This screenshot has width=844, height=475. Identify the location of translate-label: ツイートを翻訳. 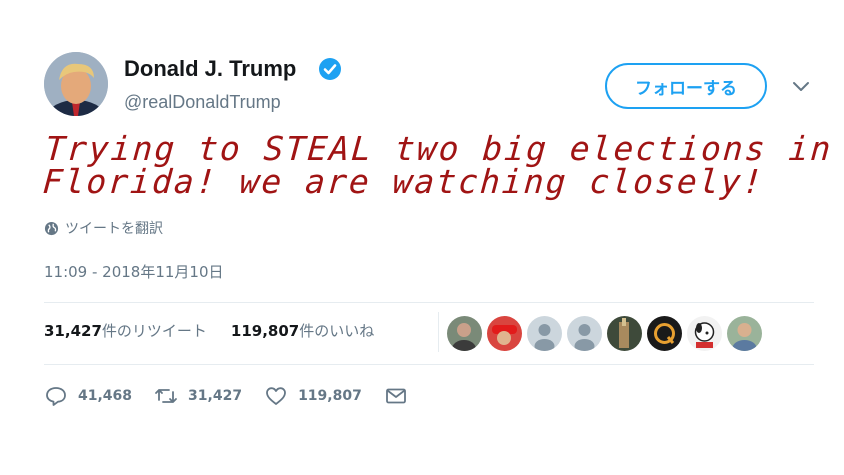
(114, 229).